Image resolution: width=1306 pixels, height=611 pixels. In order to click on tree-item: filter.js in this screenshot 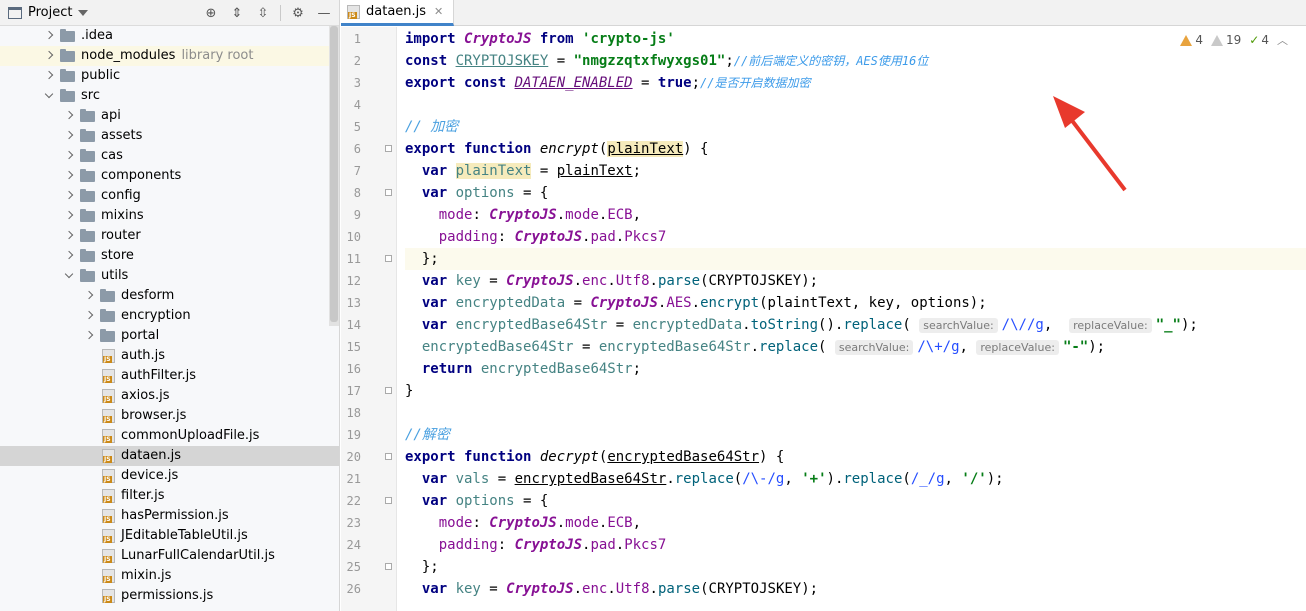, I will do `click(169, 496)`.